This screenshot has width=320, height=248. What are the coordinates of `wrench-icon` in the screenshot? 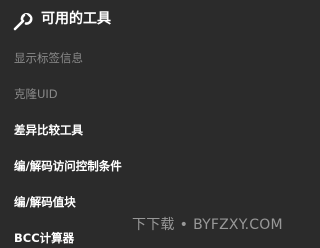 It's located at (23, 21).